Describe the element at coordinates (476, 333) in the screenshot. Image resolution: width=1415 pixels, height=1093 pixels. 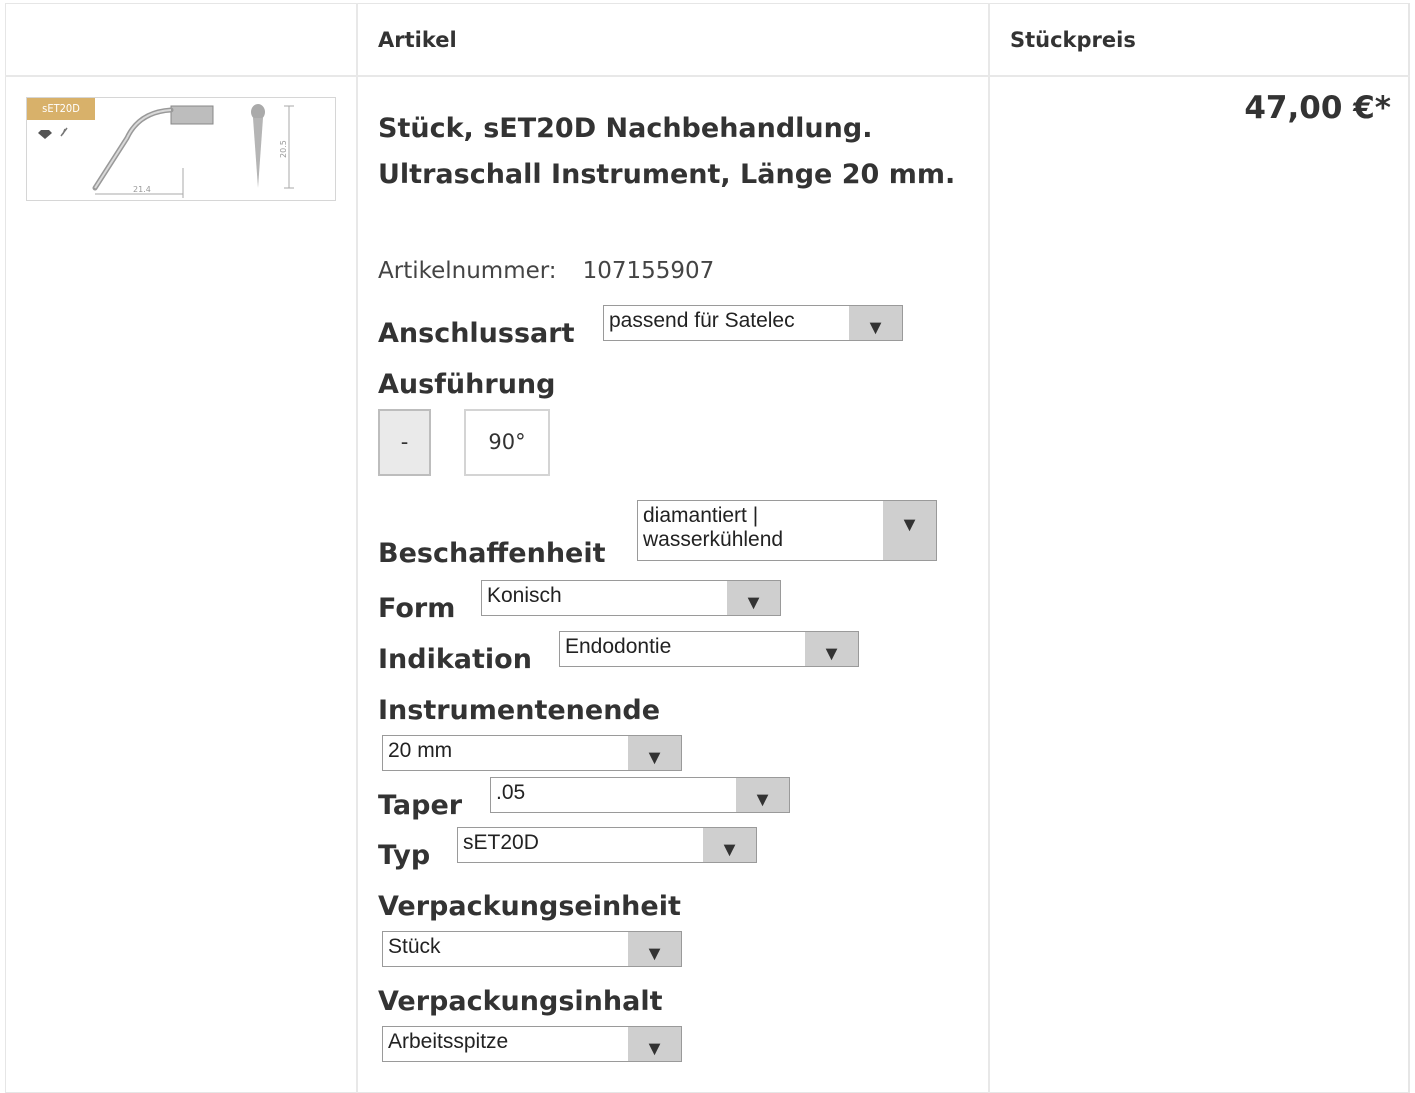
I see `option-label-anschlussart: Anschlussart` at that location.